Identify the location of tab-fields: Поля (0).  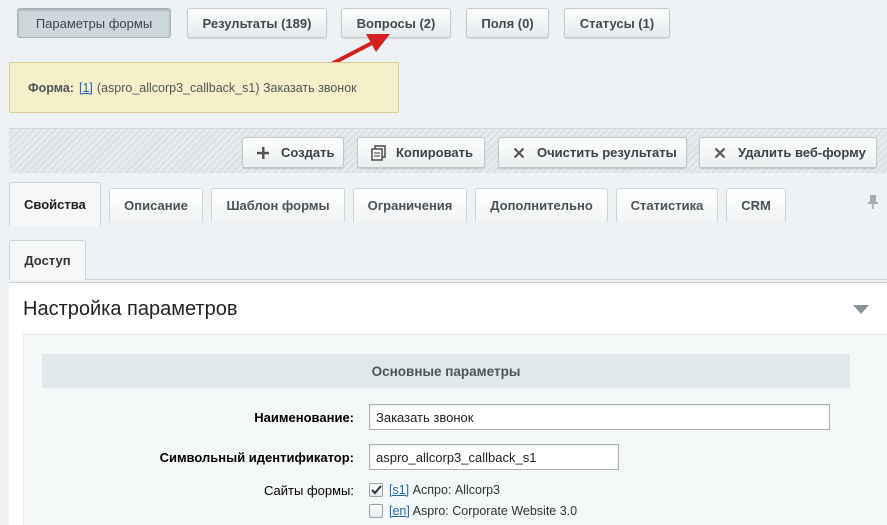
(507, 23).